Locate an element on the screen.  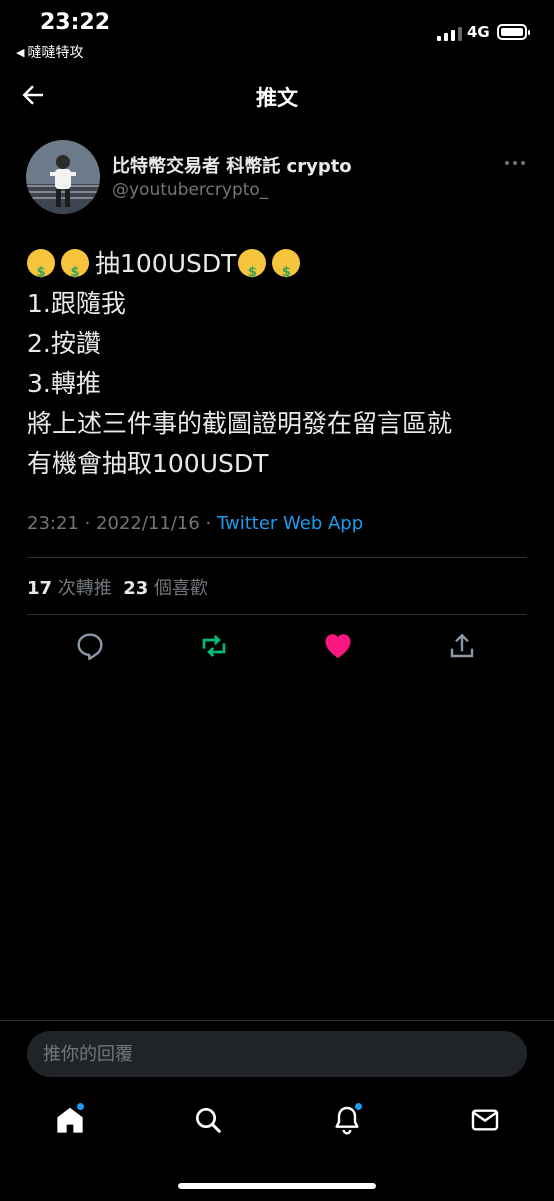
retweets-count: 17 is located at coordinates (40, 588).